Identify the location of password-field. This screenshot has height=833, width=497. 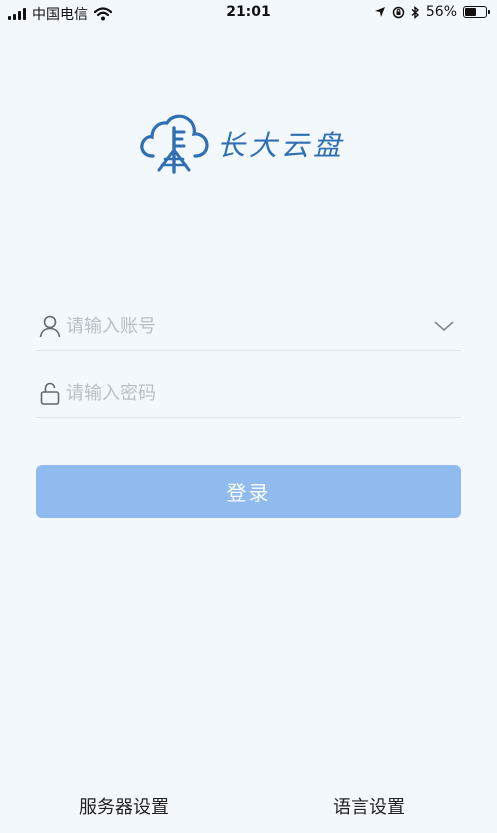
(248, 393).